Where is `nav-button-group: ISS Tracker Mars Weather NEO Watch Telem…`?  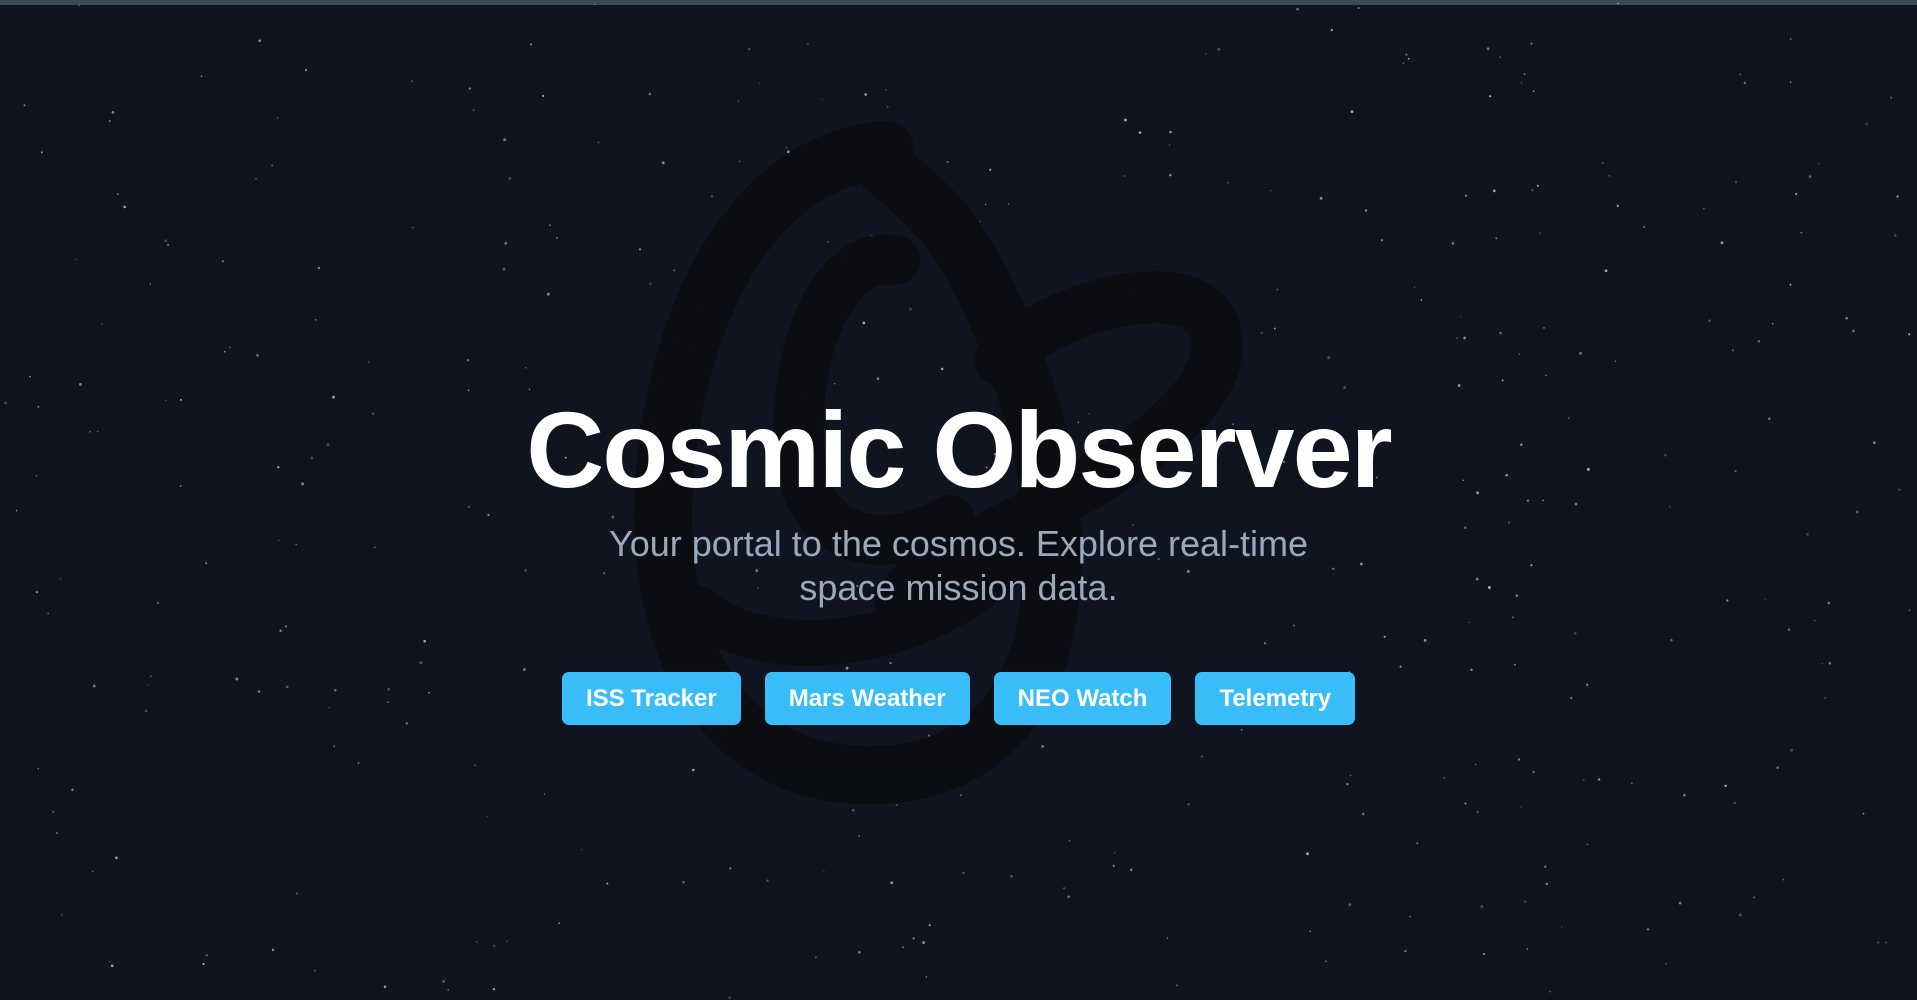
nav-button-group: ISS Tracker Mars Weather NEO Watch Telem… is located at coordinates (958, 698).